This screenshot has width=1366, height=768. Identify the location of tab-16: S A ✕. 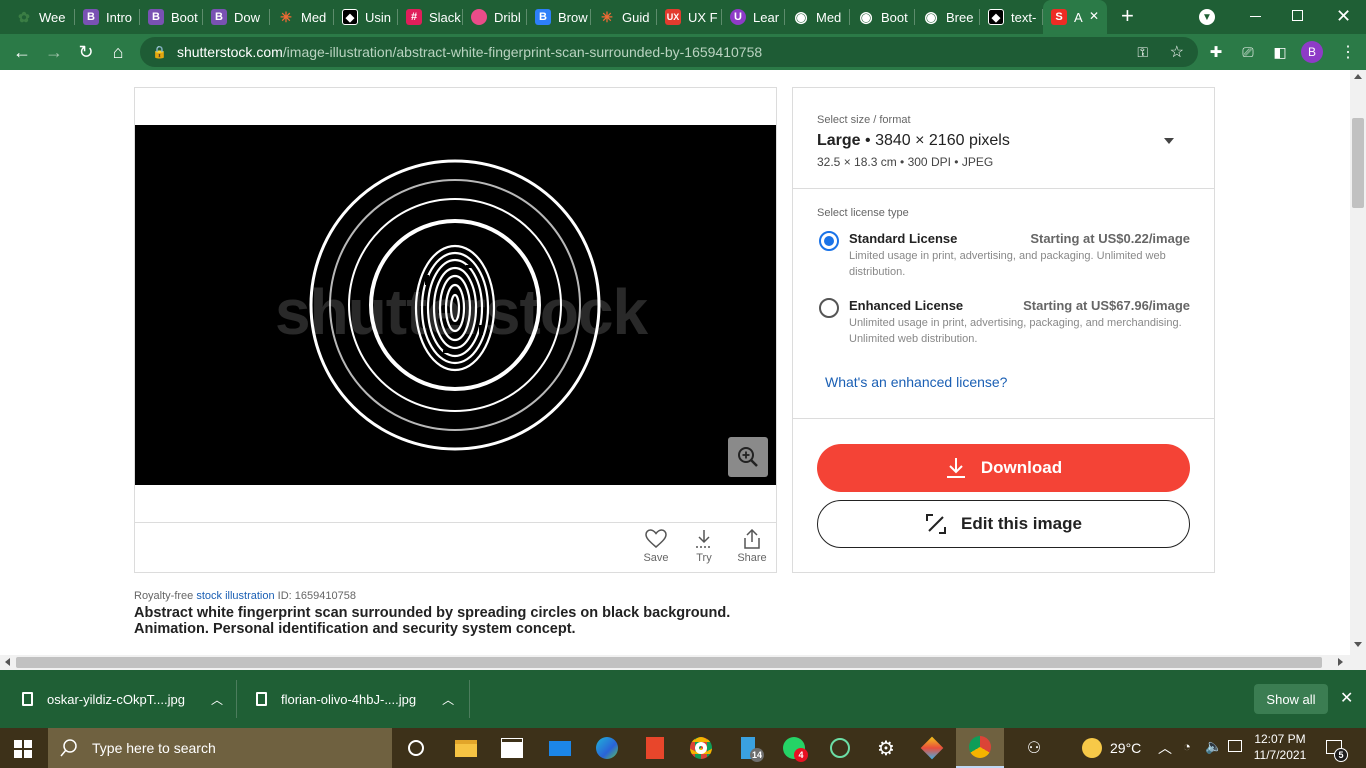
(1075, 17).